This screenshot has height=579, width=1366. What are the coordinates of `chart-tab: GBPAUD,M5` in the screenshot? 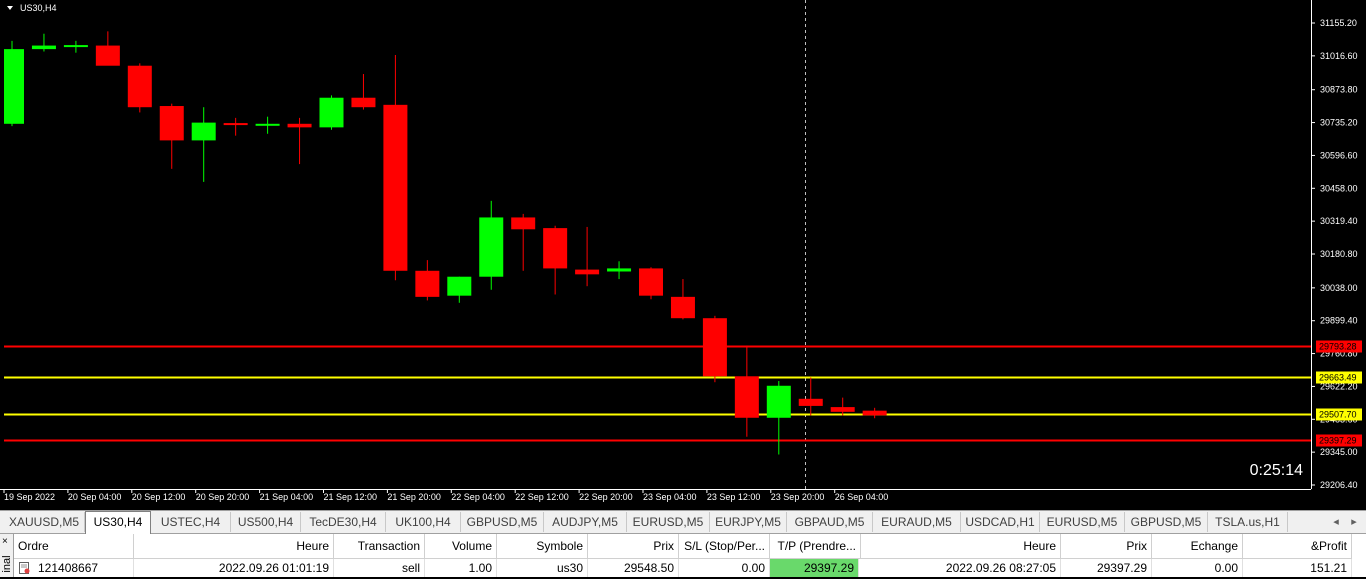 It's located at (830, 522).